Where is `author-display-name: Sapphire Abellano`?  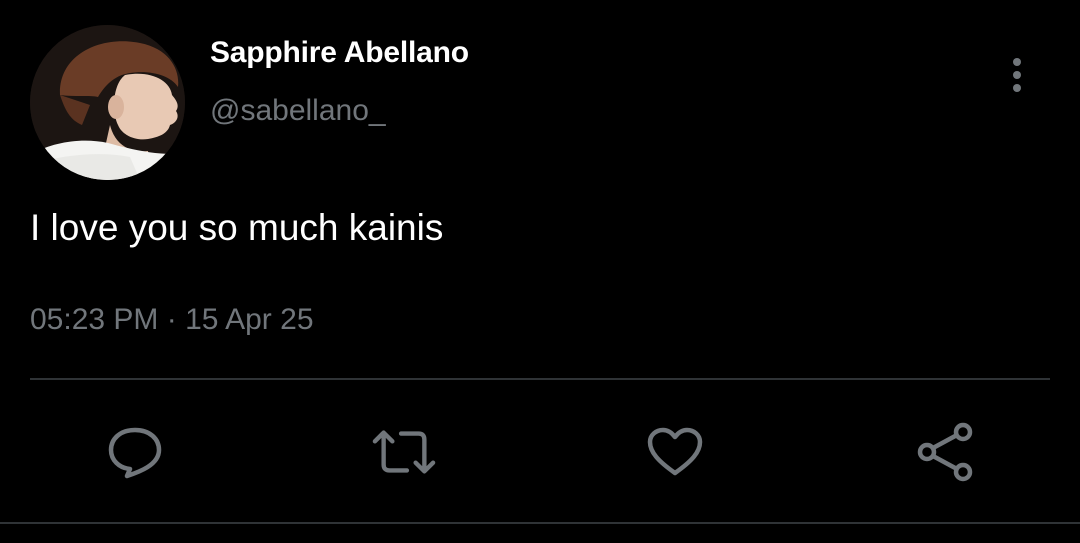 author-display-name: Sapphire Abellano is located at coordinates (339, 53).